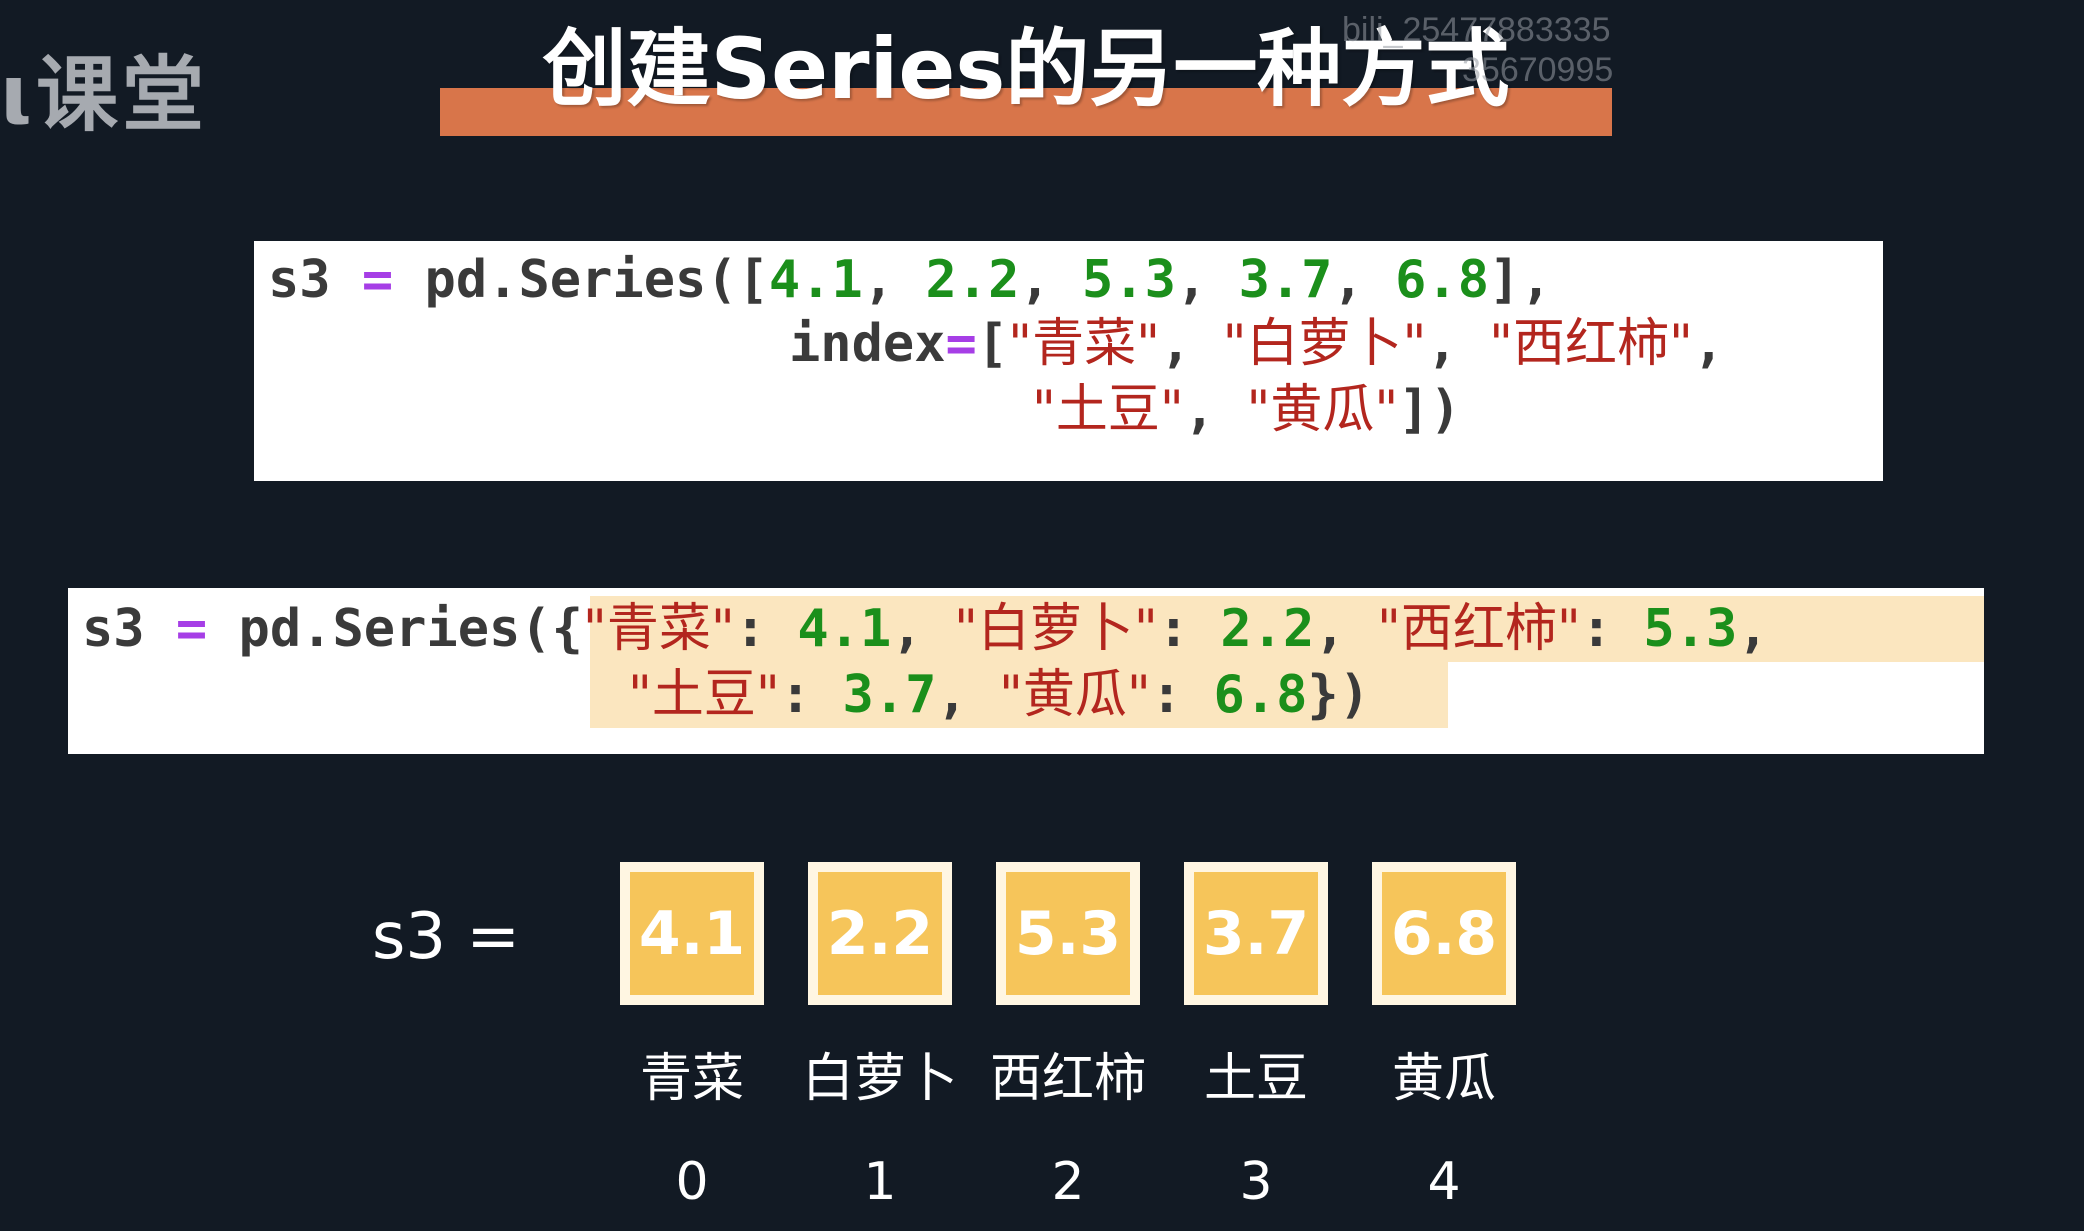 This screenshot has width=2084, height=1231. I want to click on code-token-default: ), so click(1354, 695).